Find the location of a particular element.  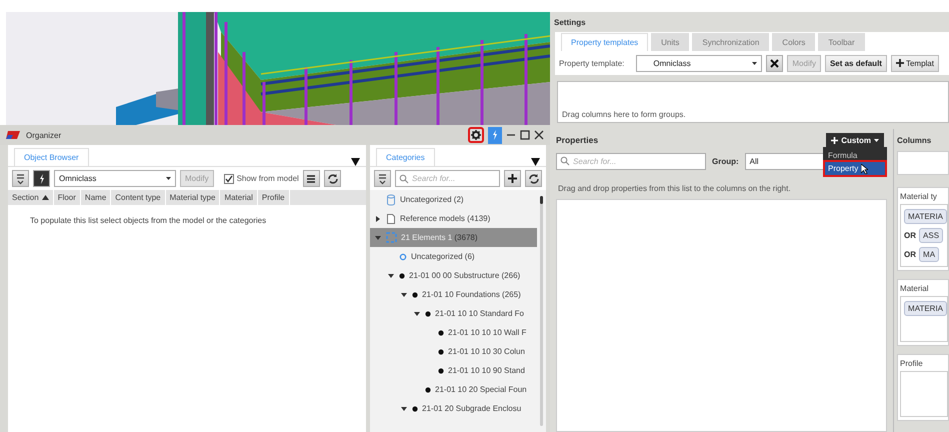

tree-item: 21-01 00 00 Substructure (266) is located at coordinates (453, 275).